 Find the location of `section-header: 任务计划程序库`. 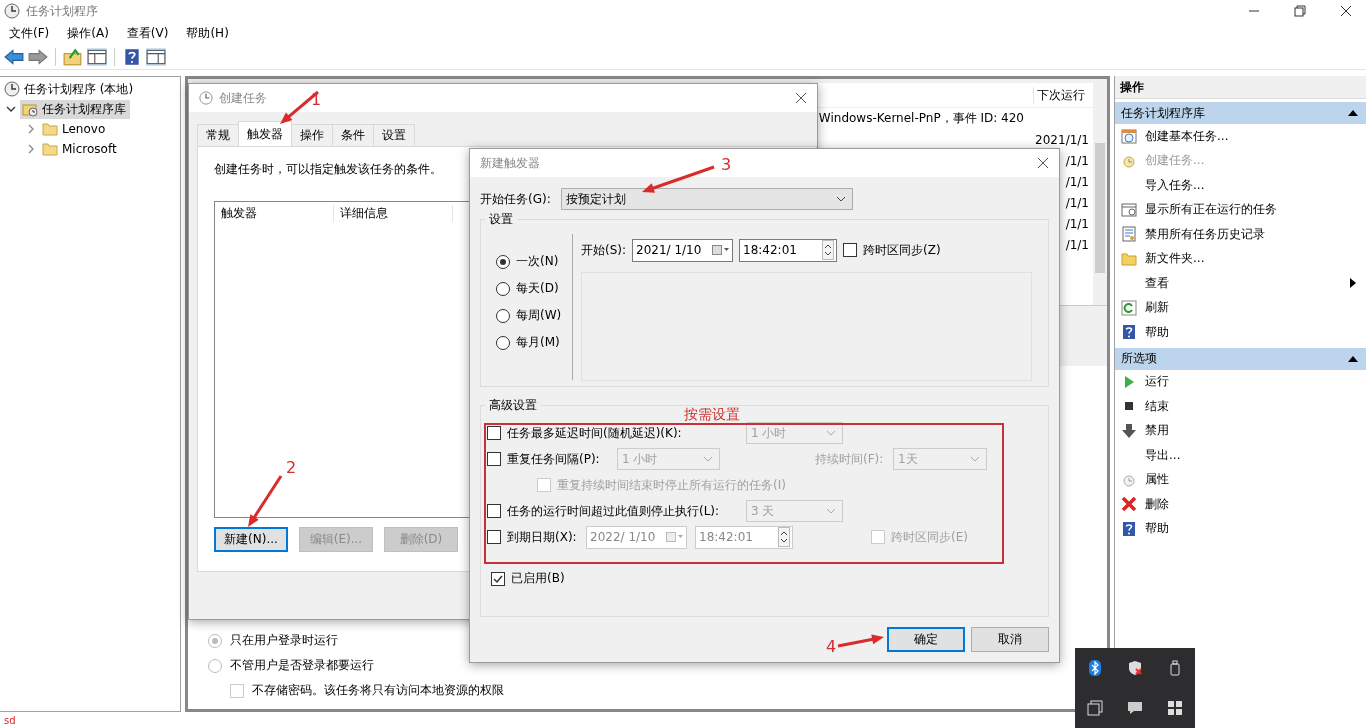

section-header: 任务计划程序库 is located at coordinates (1240, 113).